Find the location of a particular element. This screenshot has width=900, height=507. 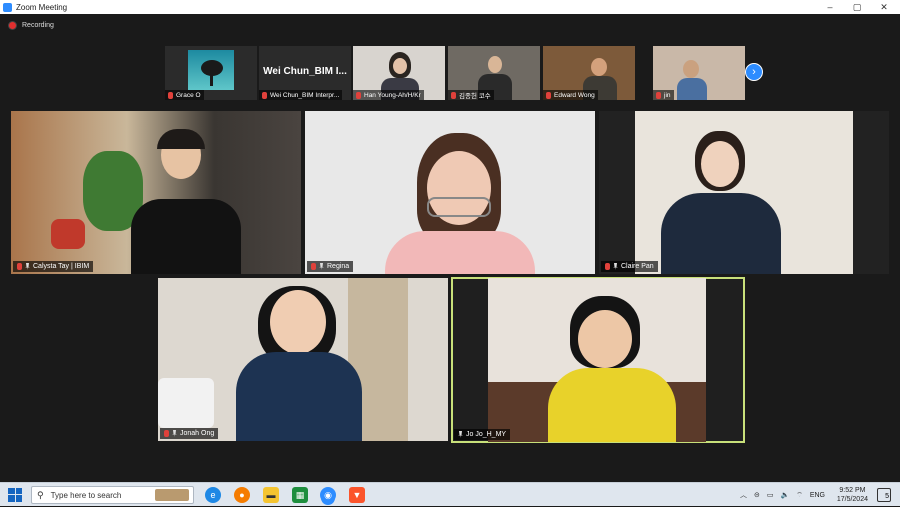

thumbnail-tile: 김종헌 코수 is located at coordinates (494, 73).